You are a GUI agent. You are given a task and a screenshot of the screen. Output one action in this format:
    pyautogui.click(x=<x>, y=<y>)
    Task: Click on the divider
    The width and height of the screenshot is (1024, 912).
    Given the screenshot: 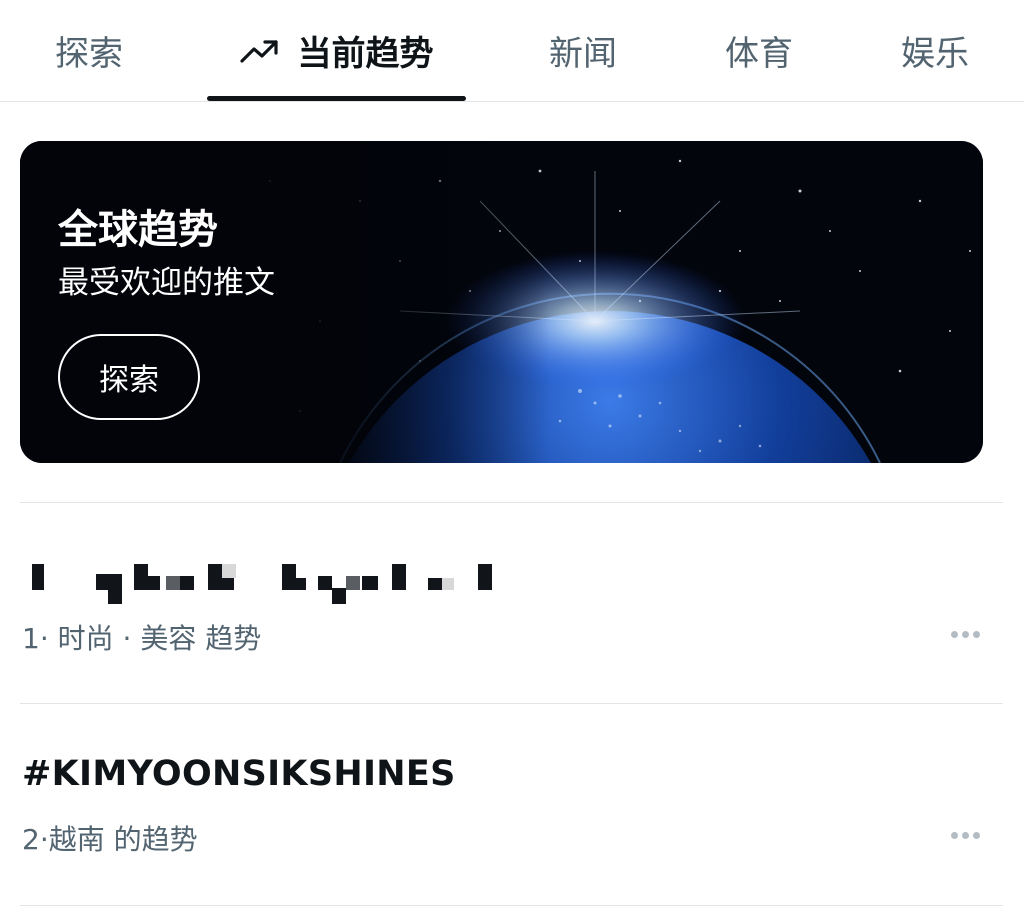 What is the action you would take?
    pyautogui.click(x=511, y=905)
    